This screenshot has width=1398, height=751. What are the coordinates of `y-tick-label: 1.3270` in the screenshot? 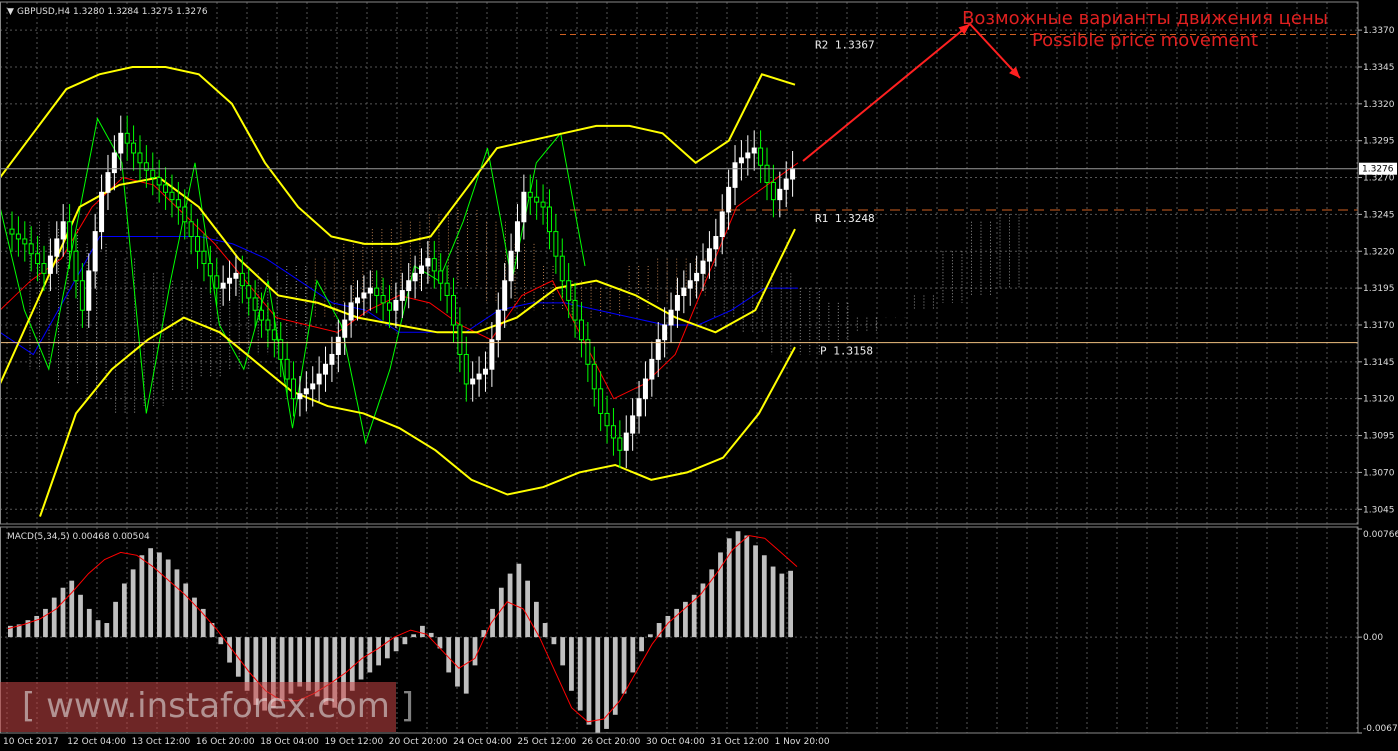 It's located at (1379, 179).